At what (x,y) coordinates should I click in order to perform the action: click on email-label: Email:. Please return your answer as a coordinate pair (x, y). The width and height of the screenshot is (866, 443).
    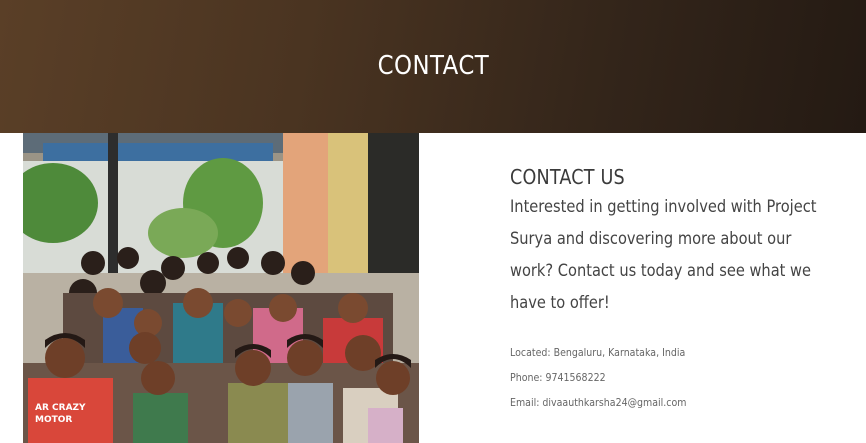
    Looking at the image, I should click on (525, 403).